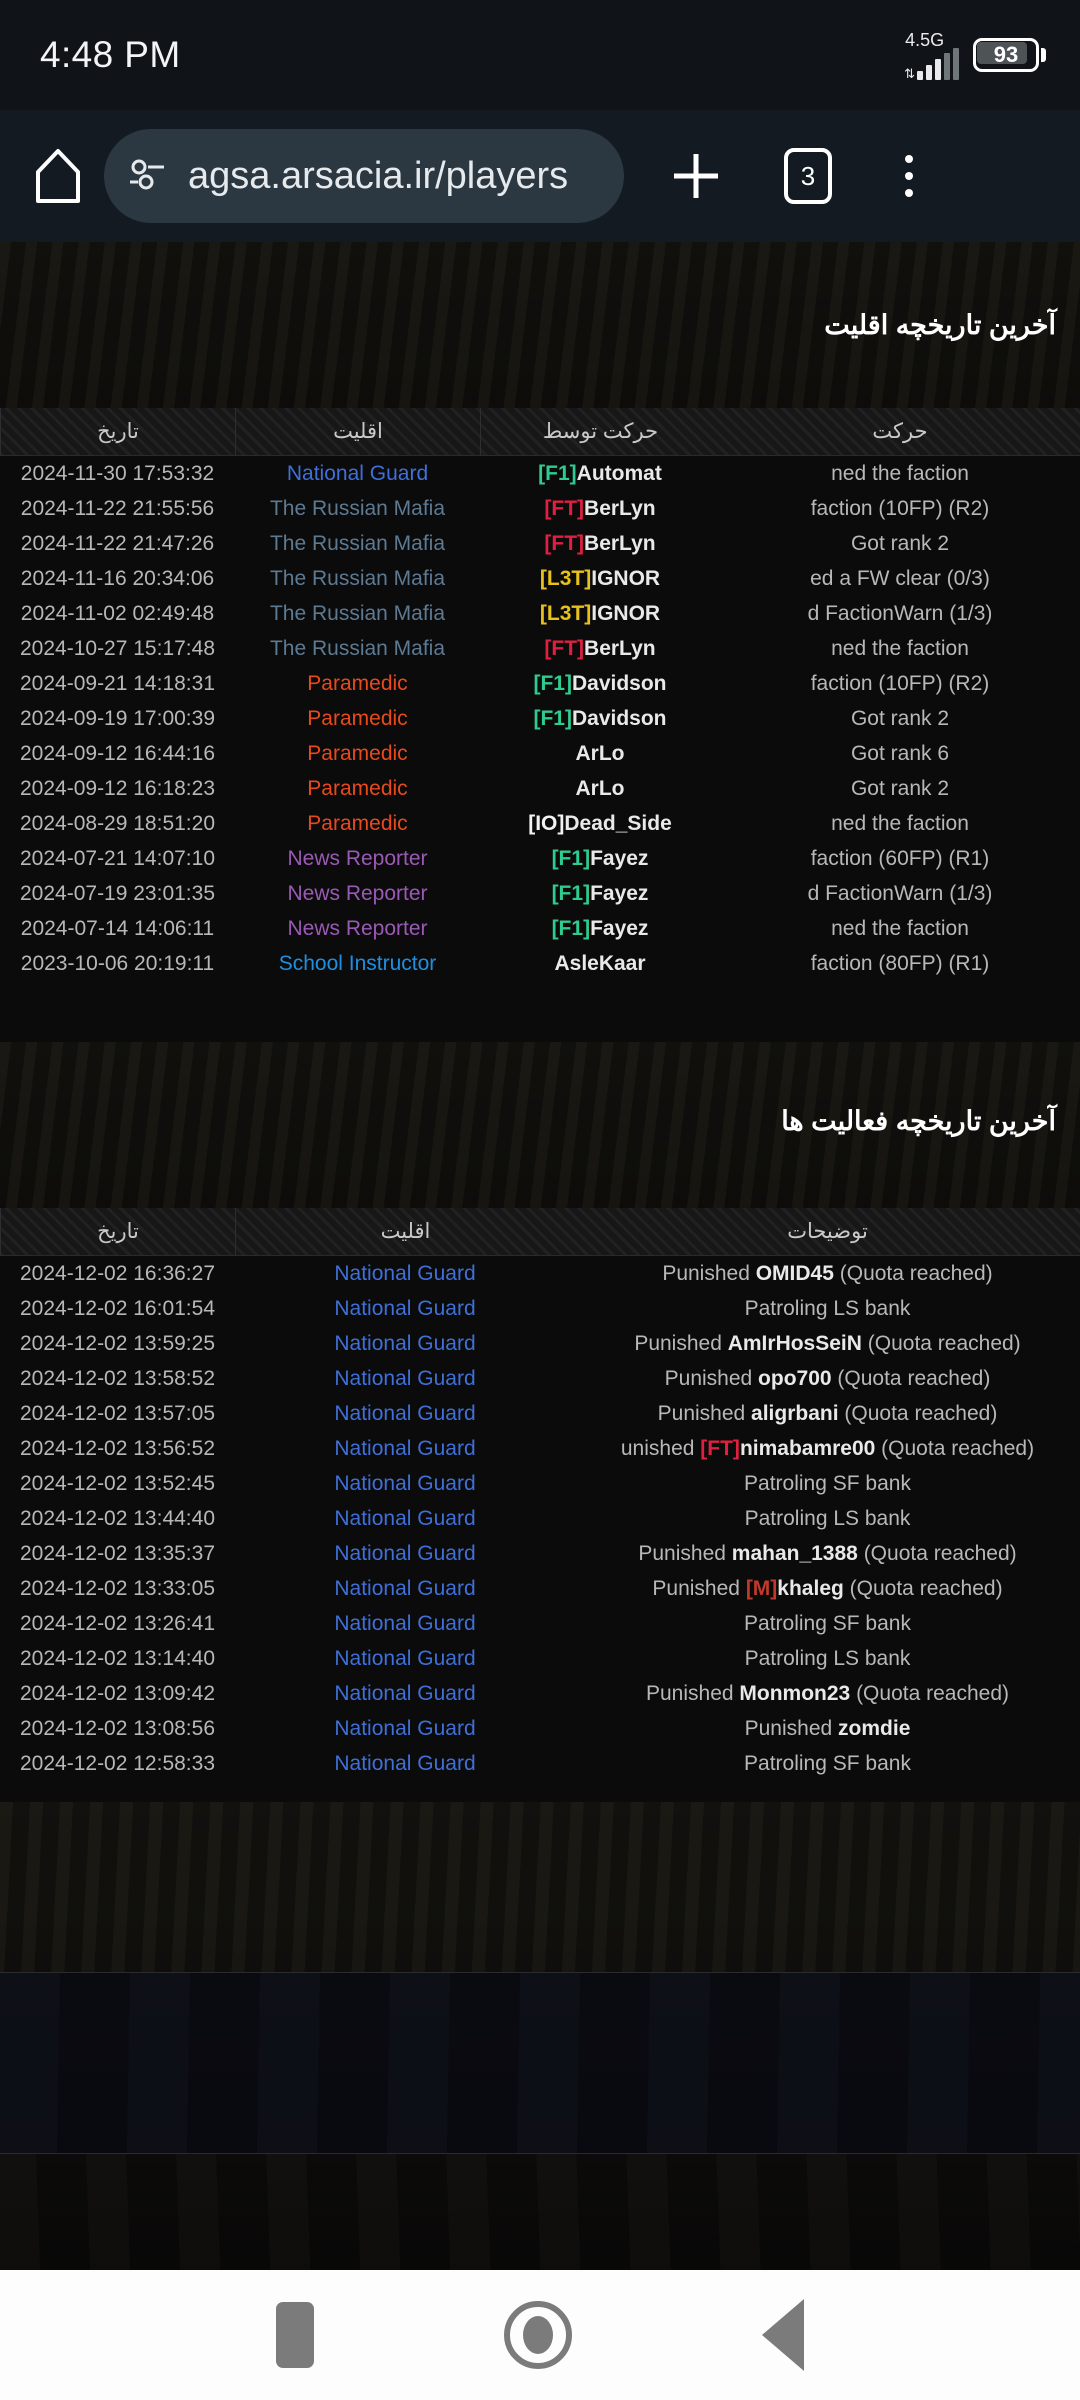  What do you see at coordinates (909, 176) in the screenshot?
I see `overflow-menu-icon` at bounding box center [909, 176].